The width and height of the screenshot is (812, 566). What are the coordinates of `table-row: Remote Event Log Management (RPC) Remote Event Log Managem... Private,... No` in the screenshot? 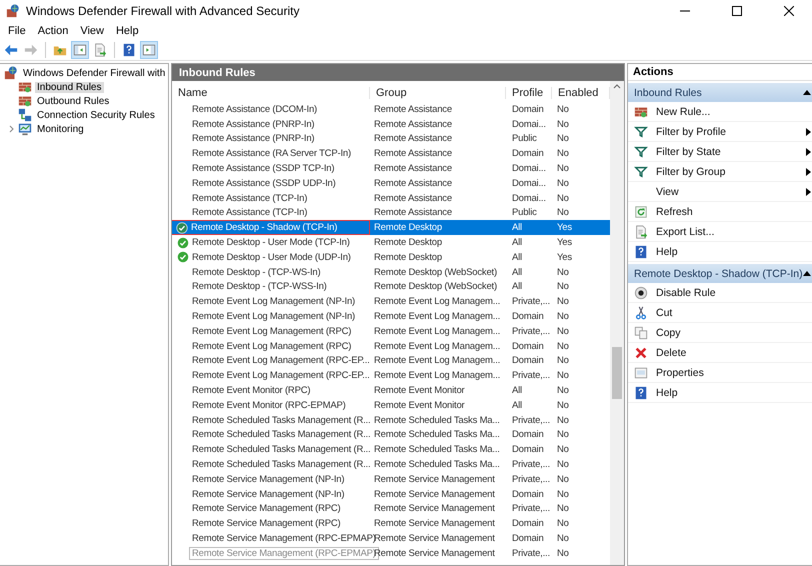 It's located at (391, 331).